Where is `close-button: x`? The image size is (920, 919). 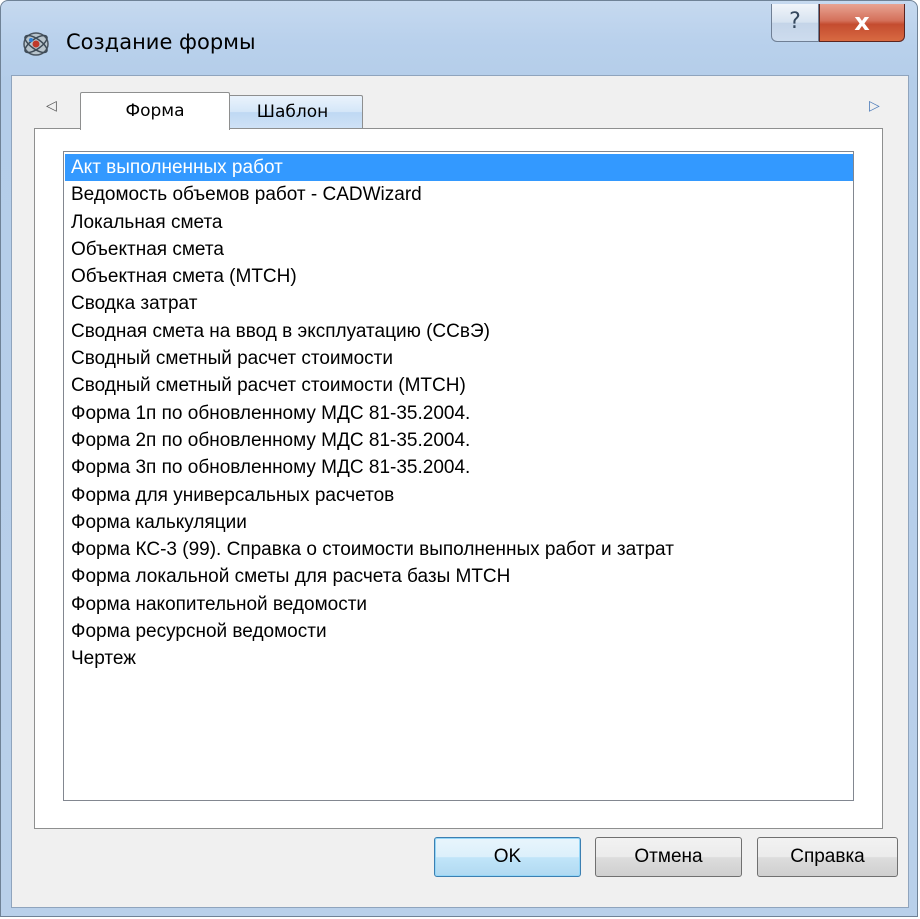
close-button: x is located at coordinates (862, 23).